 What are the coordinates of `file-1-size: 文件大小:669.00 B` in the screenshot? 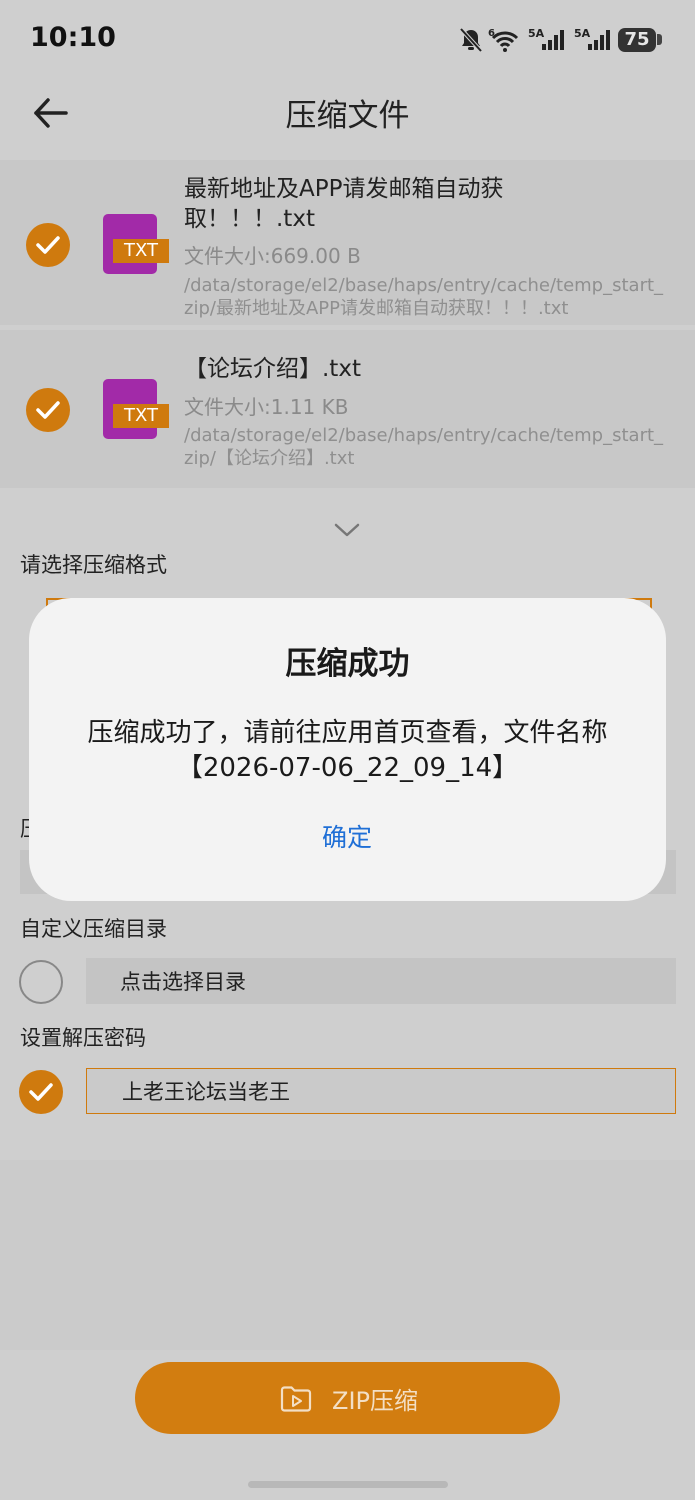 It's located at (272, 256).